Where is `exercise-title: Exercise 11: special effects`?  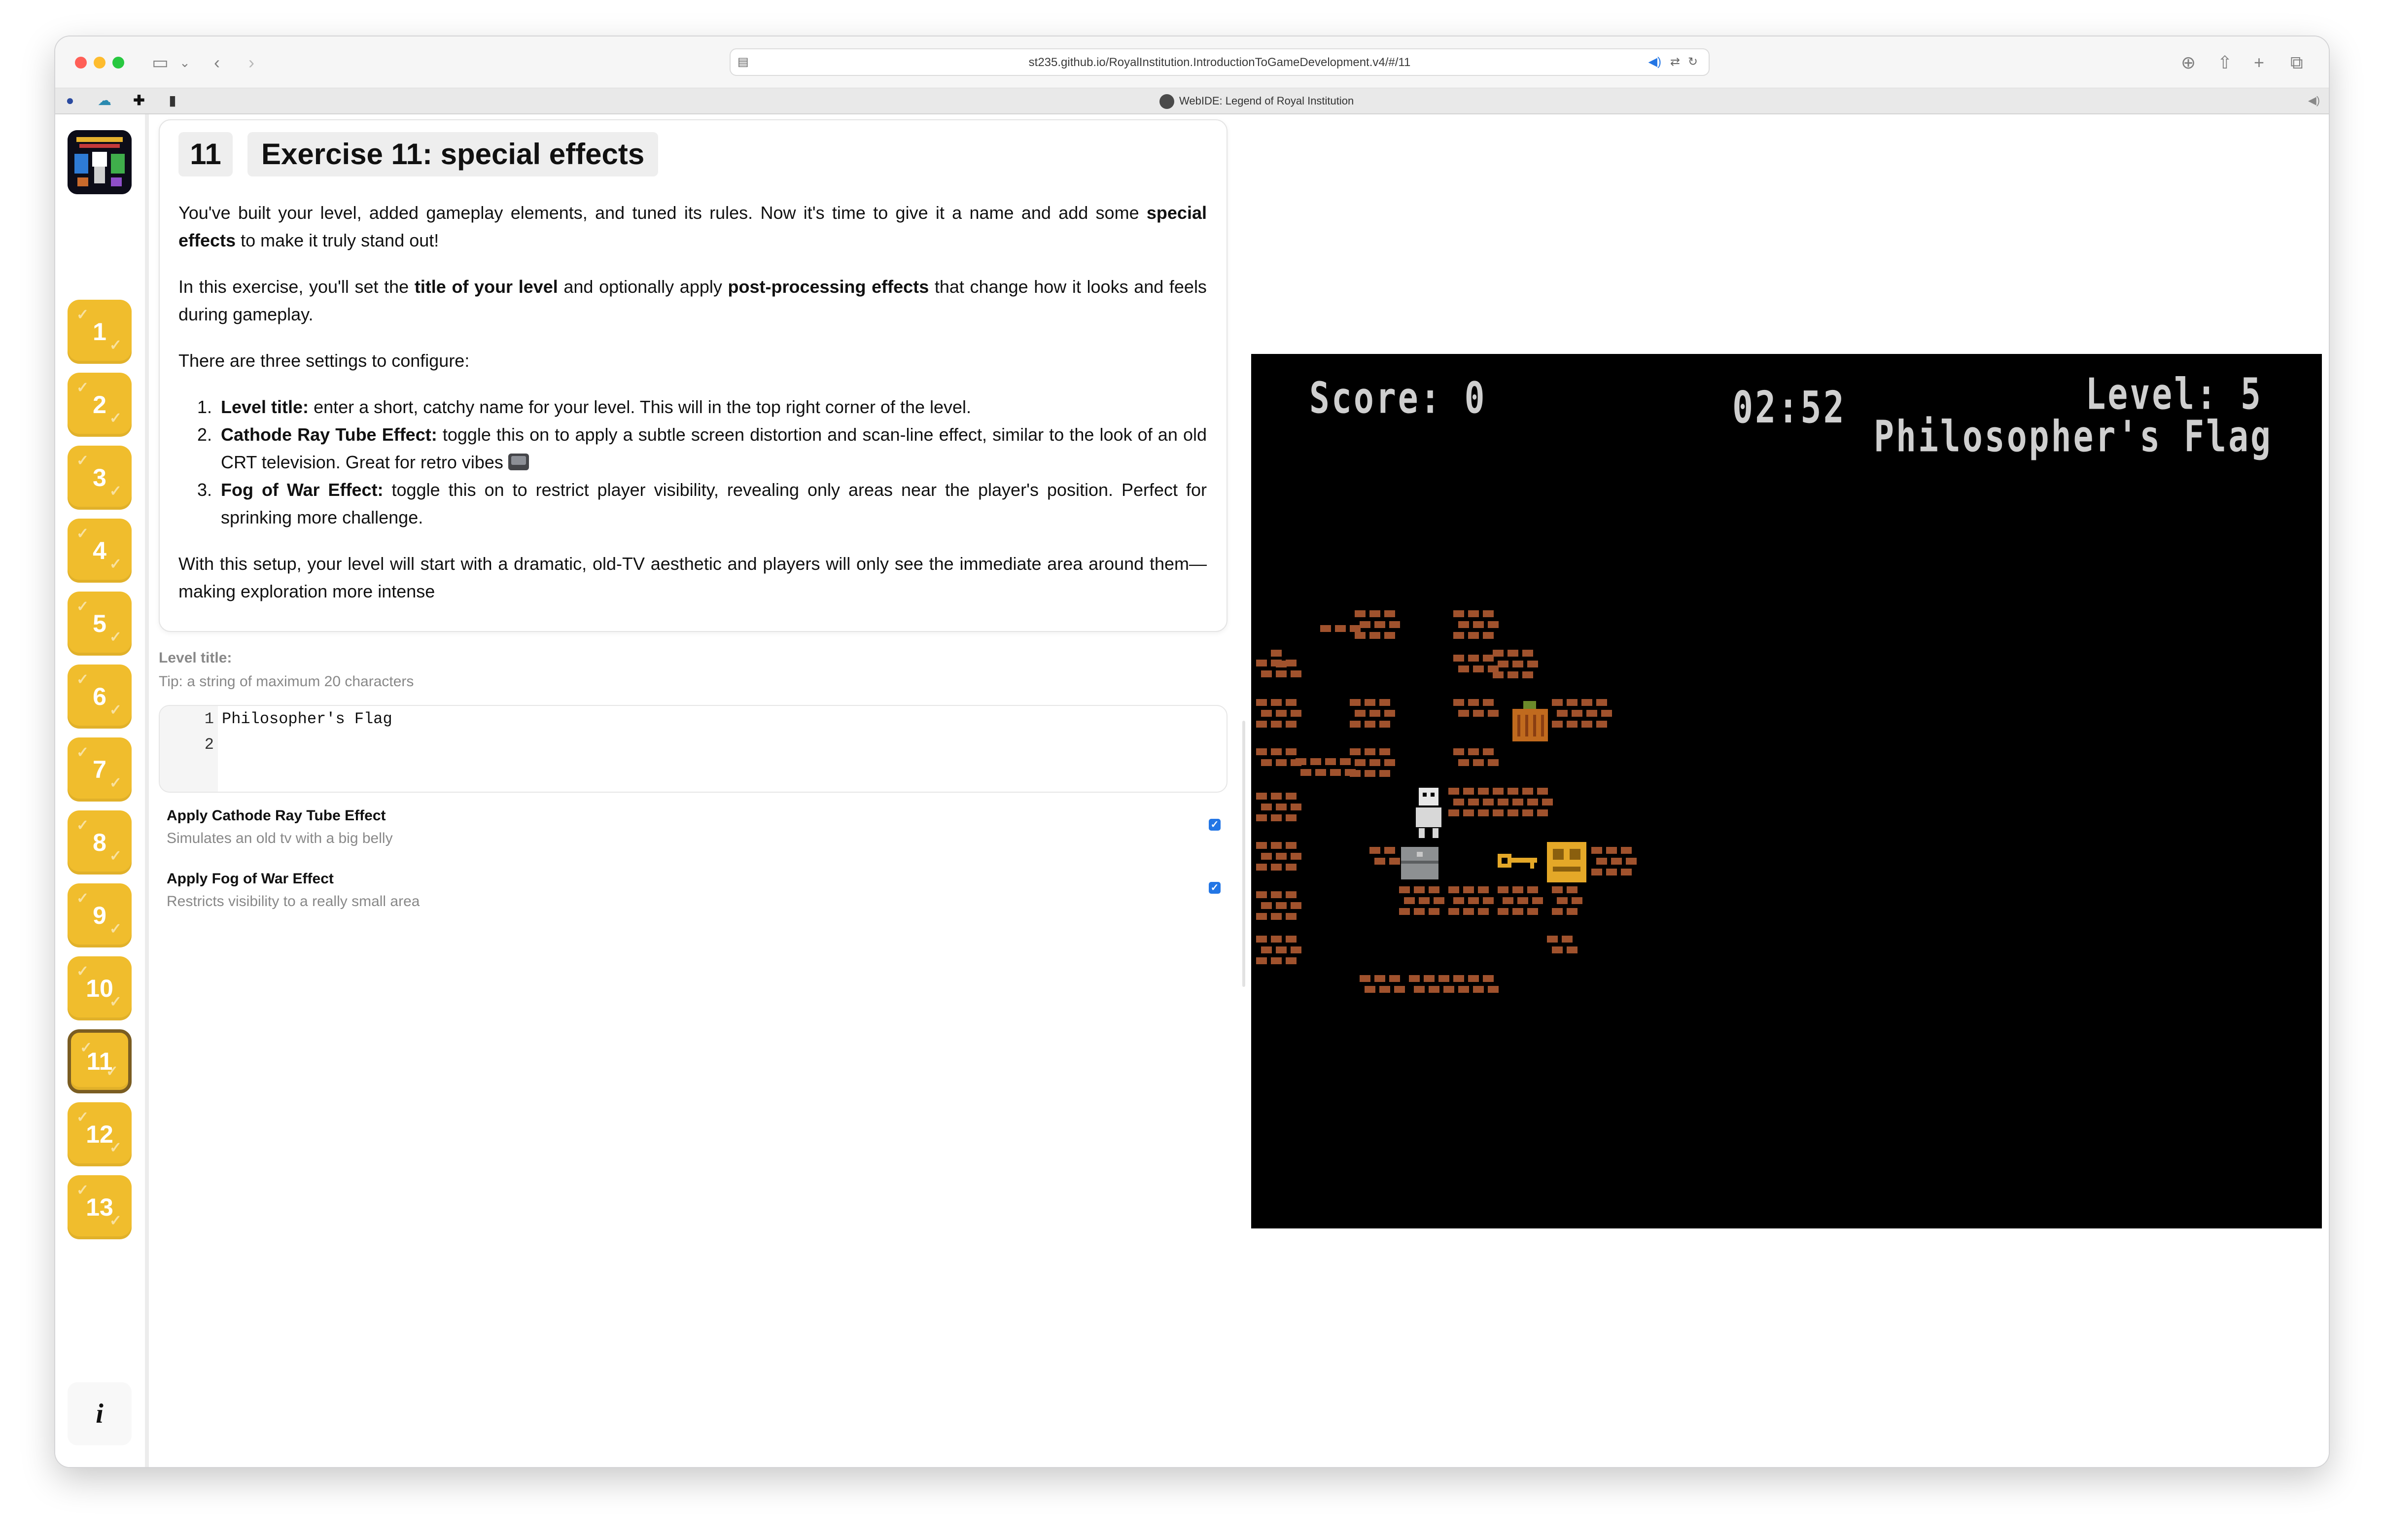
exercise-title: Exercise 11: special effects is located at coordinates (453, 154).